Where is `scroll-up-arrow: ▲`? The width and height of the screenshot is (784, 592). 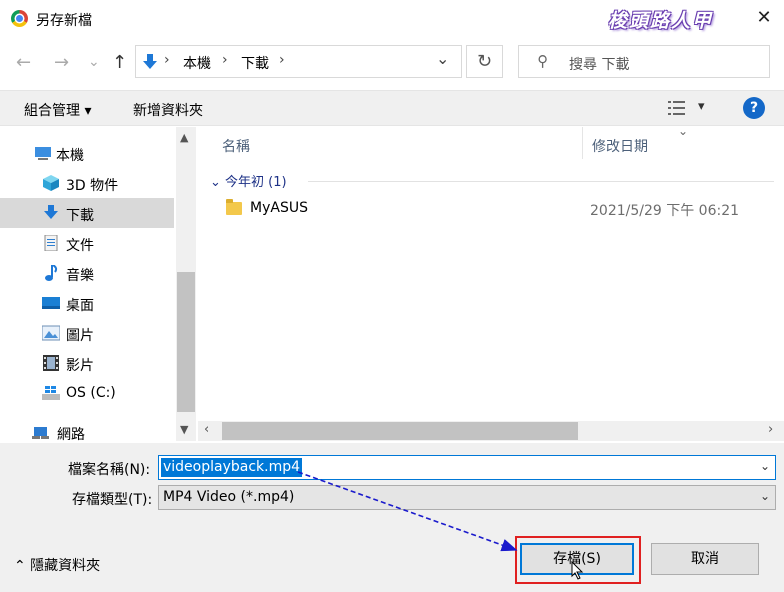
scroll-up-arrow: ▲ is located at coordinates (184, 137).